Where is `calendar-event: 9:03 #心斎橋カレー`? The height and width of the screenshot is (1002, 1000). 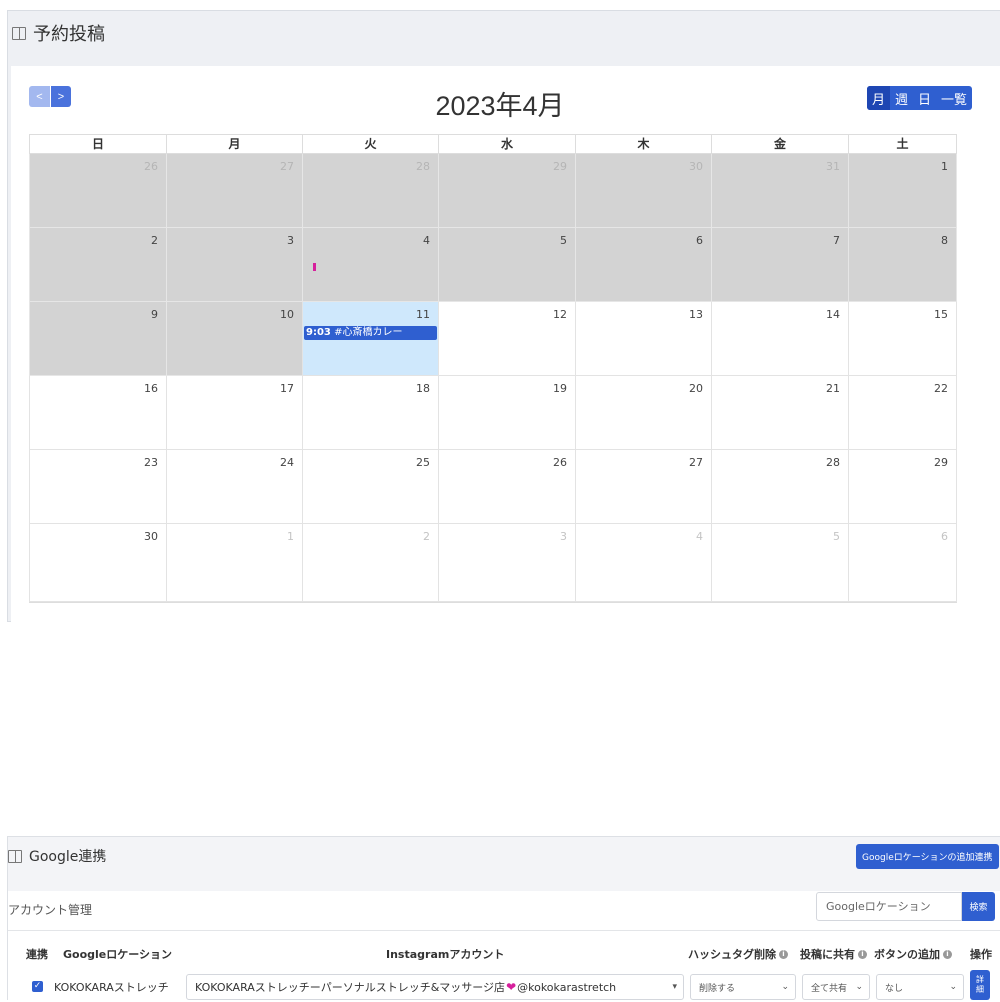
calendar-event: 9:03 #心斎橋カレー is located at coordinates (370, 333).